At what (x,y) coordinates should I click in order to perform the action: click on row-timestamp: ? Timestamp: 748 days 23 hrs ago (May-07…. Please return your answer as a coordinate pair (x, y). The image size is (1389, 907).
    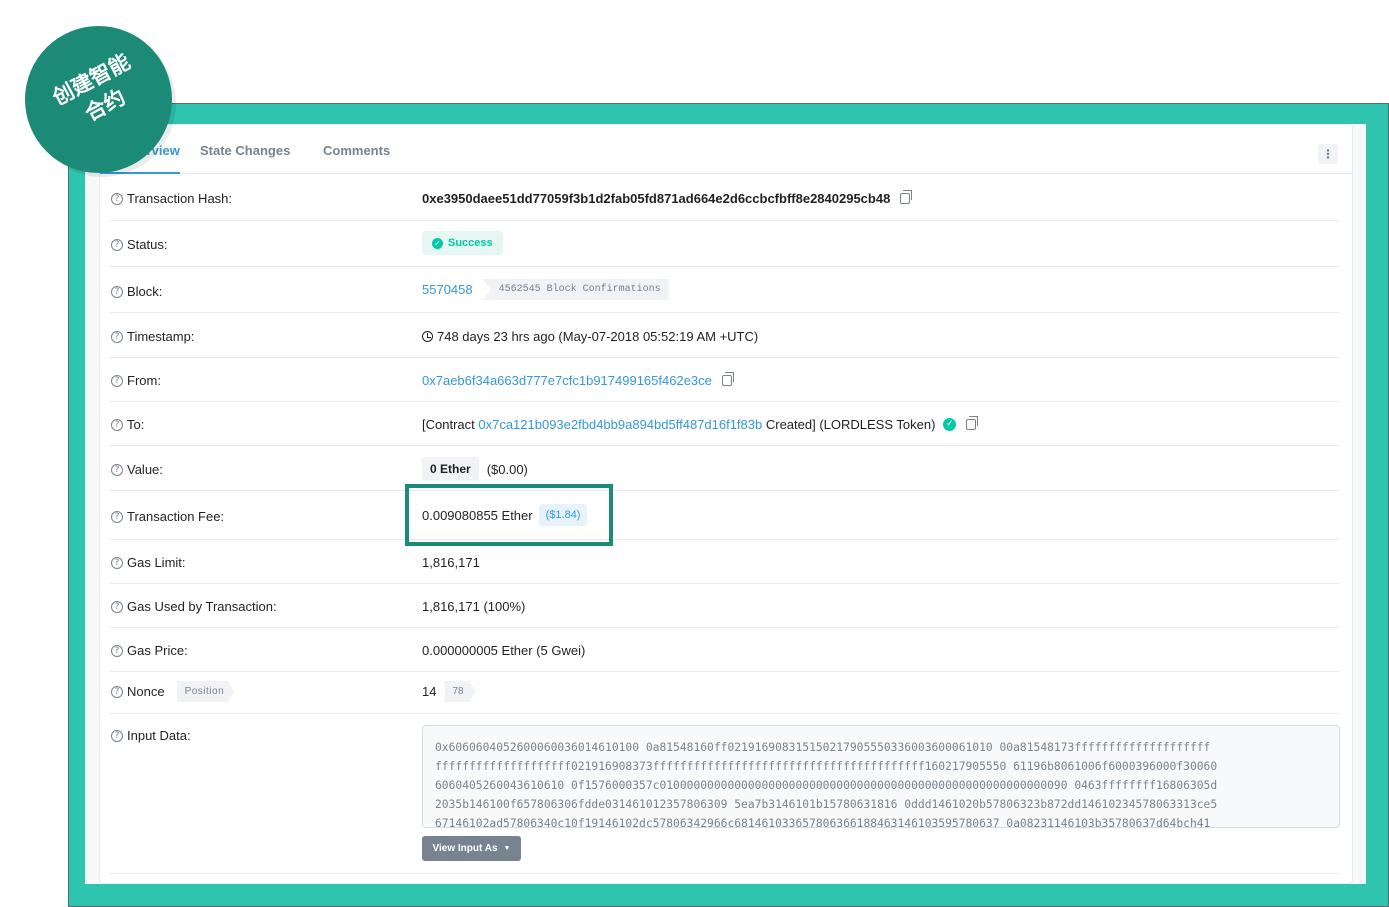
    Looking at the image, I should click on (725, 335).